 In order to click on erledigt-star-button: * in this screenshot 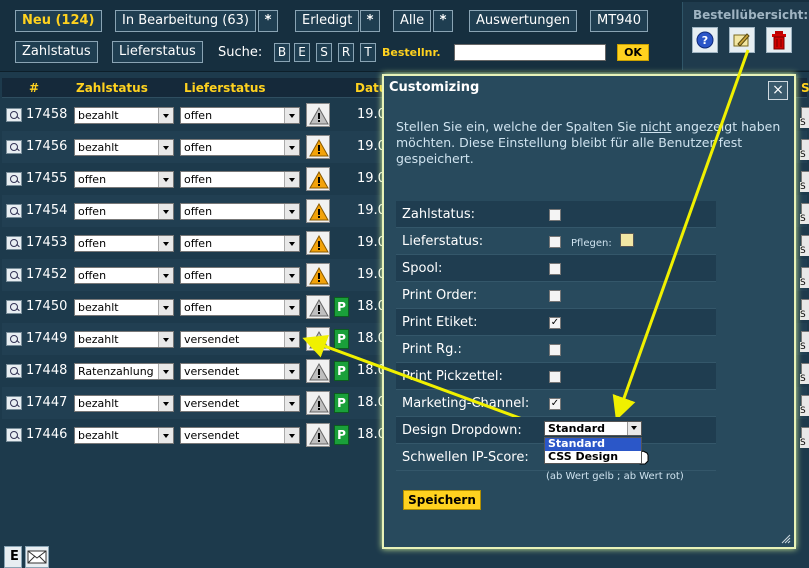, I will do `click(370, 21)`.